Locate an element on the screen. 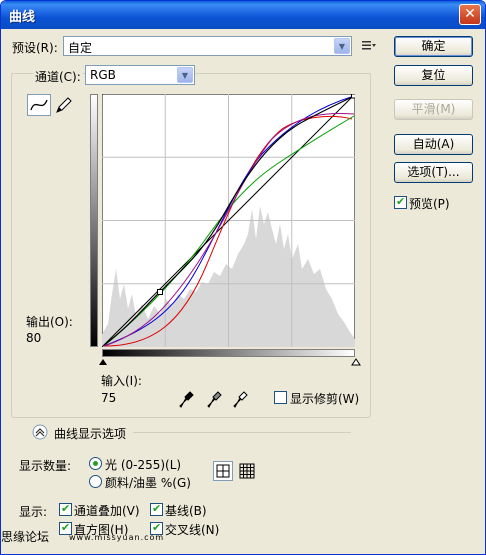 Image resolution: width=486 pixels, height=555 pixels. window-title: 曲线 is located at coordinates (22, 17).